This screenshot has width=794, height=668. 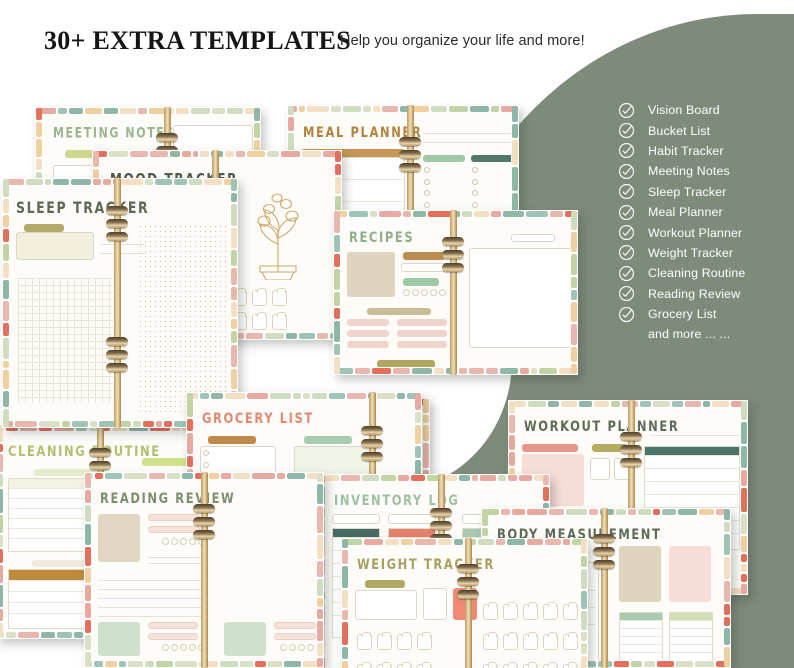 What do you see at coordinates (198, 40) in the screenshot?
I see `page-title: 30+ EXTRA TEMPLATES` at bounding box center [198, 40].